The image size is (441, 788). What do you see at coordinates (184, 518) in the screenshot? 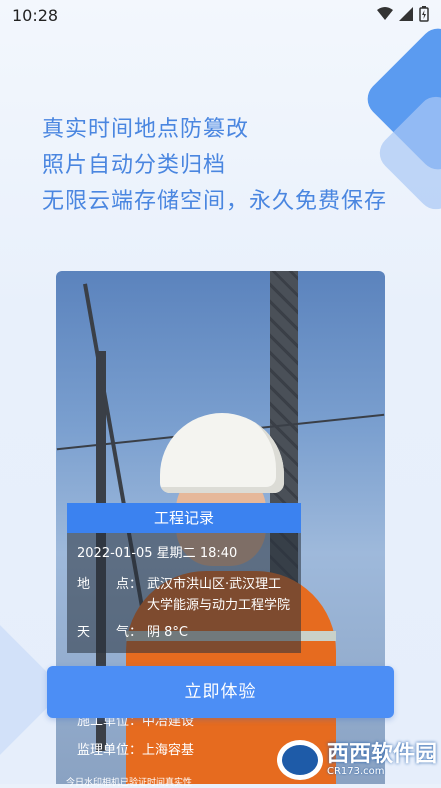
I see `record-title: 工程记录` at bounding box center [184, 518].